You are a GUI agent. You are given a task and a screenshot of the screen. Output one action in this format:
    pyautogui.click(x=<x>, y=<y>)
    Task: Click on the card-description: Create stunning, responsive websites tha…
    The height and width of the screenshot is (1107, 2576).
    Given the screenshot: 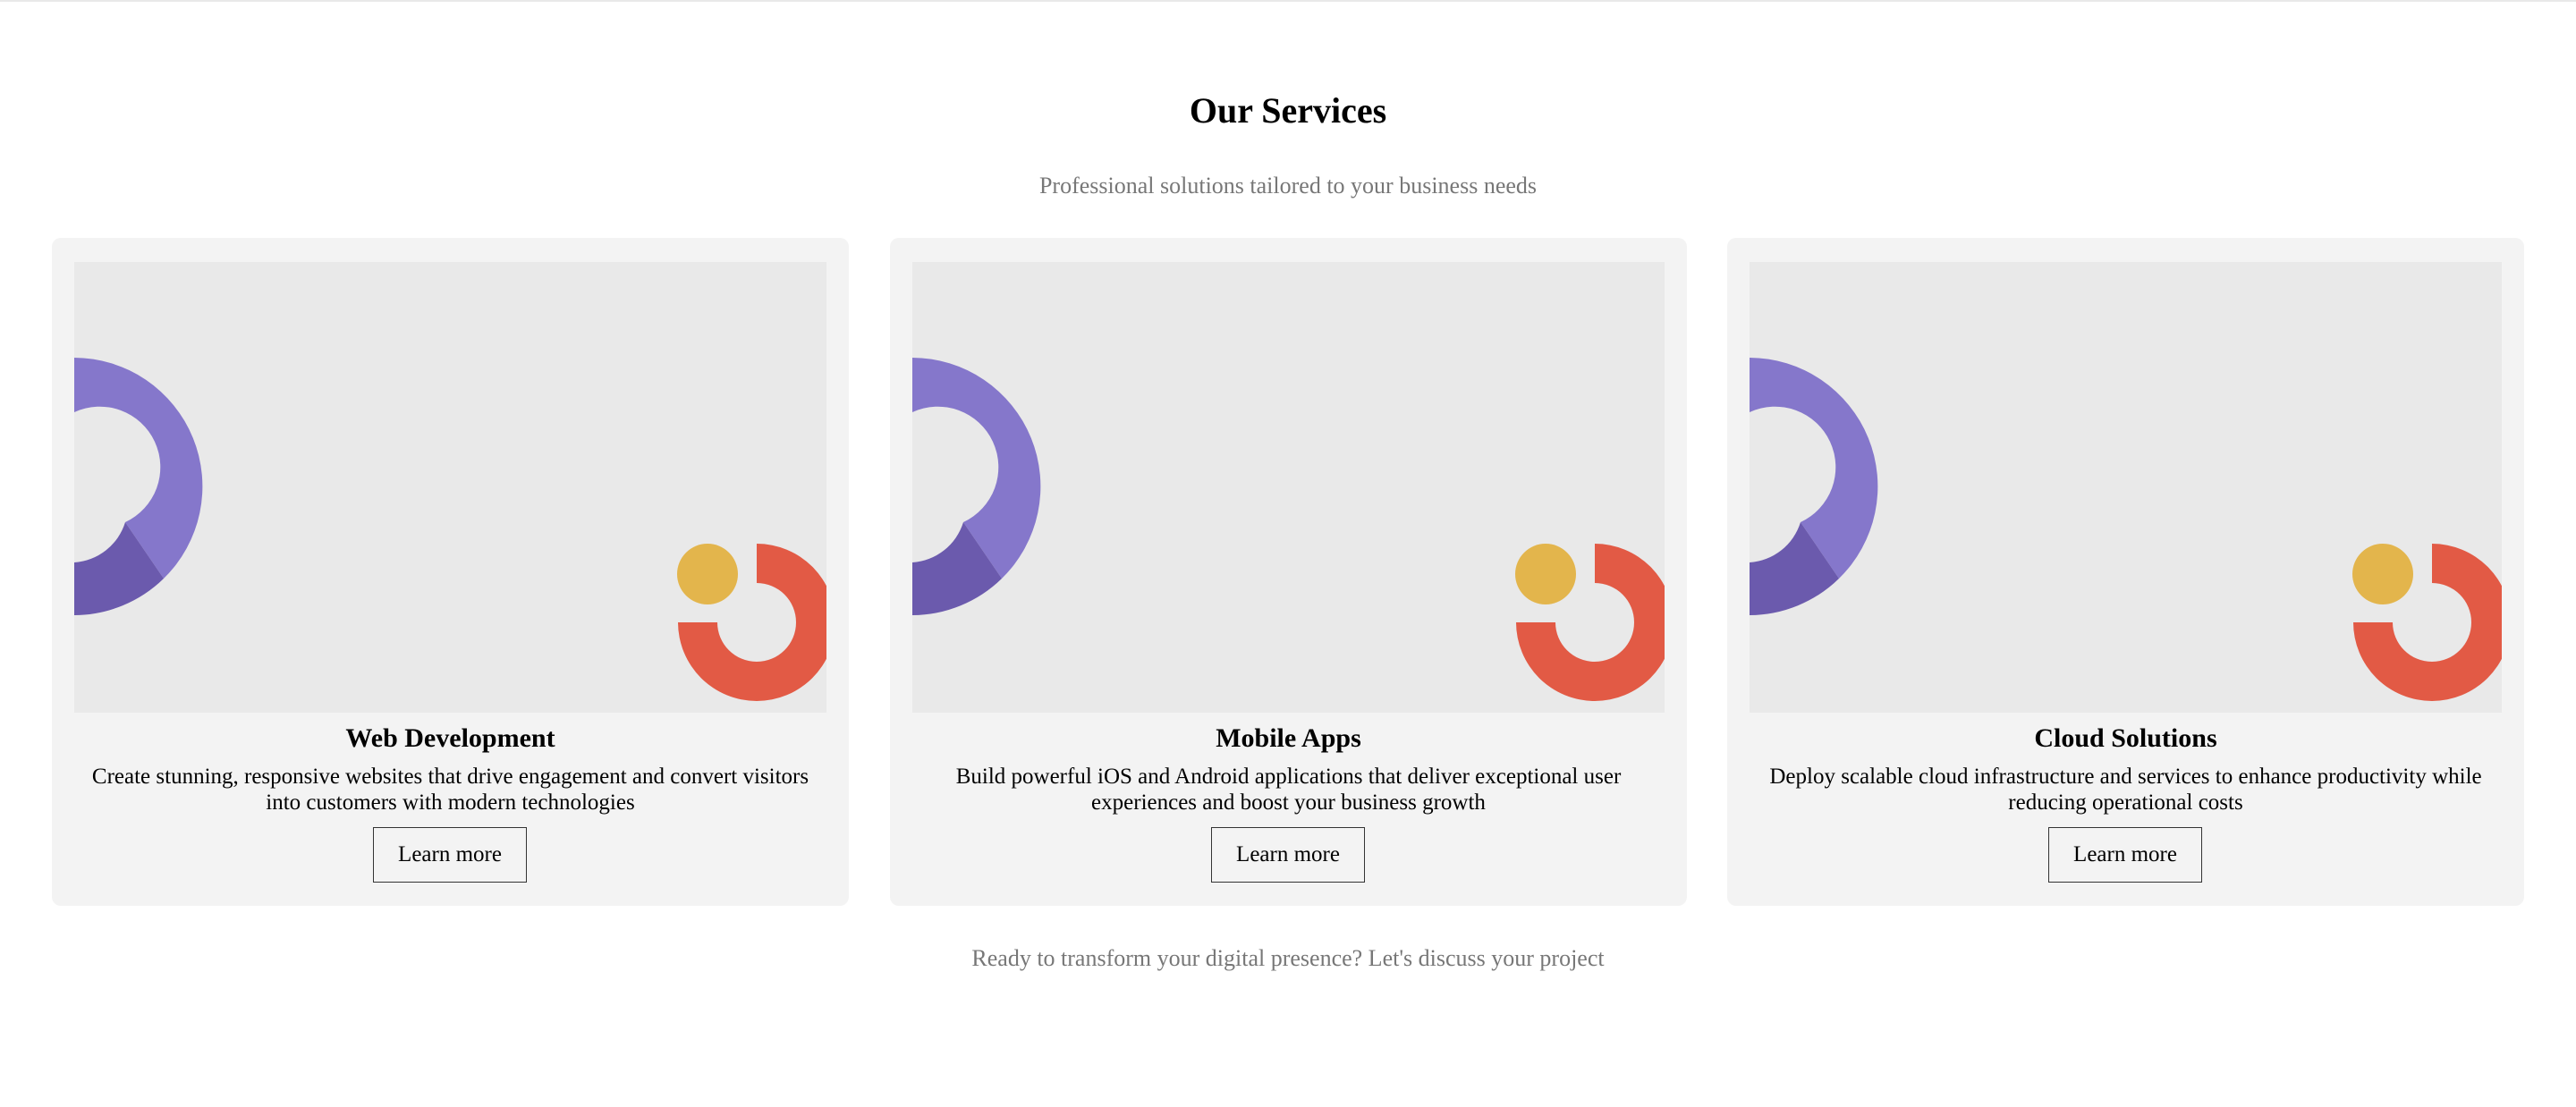 What is the action you would take?
    pyautogui.click(x=450, y=790)
    